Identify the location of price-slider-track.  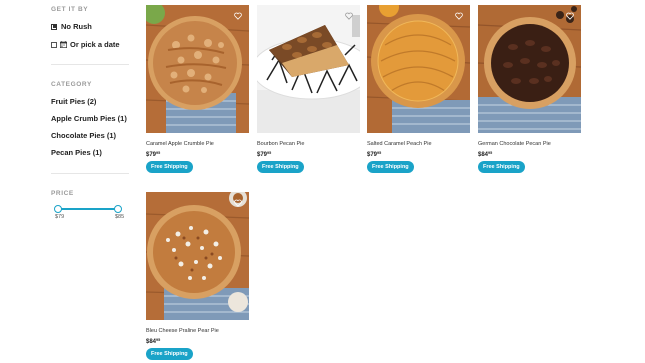
(88, 209).